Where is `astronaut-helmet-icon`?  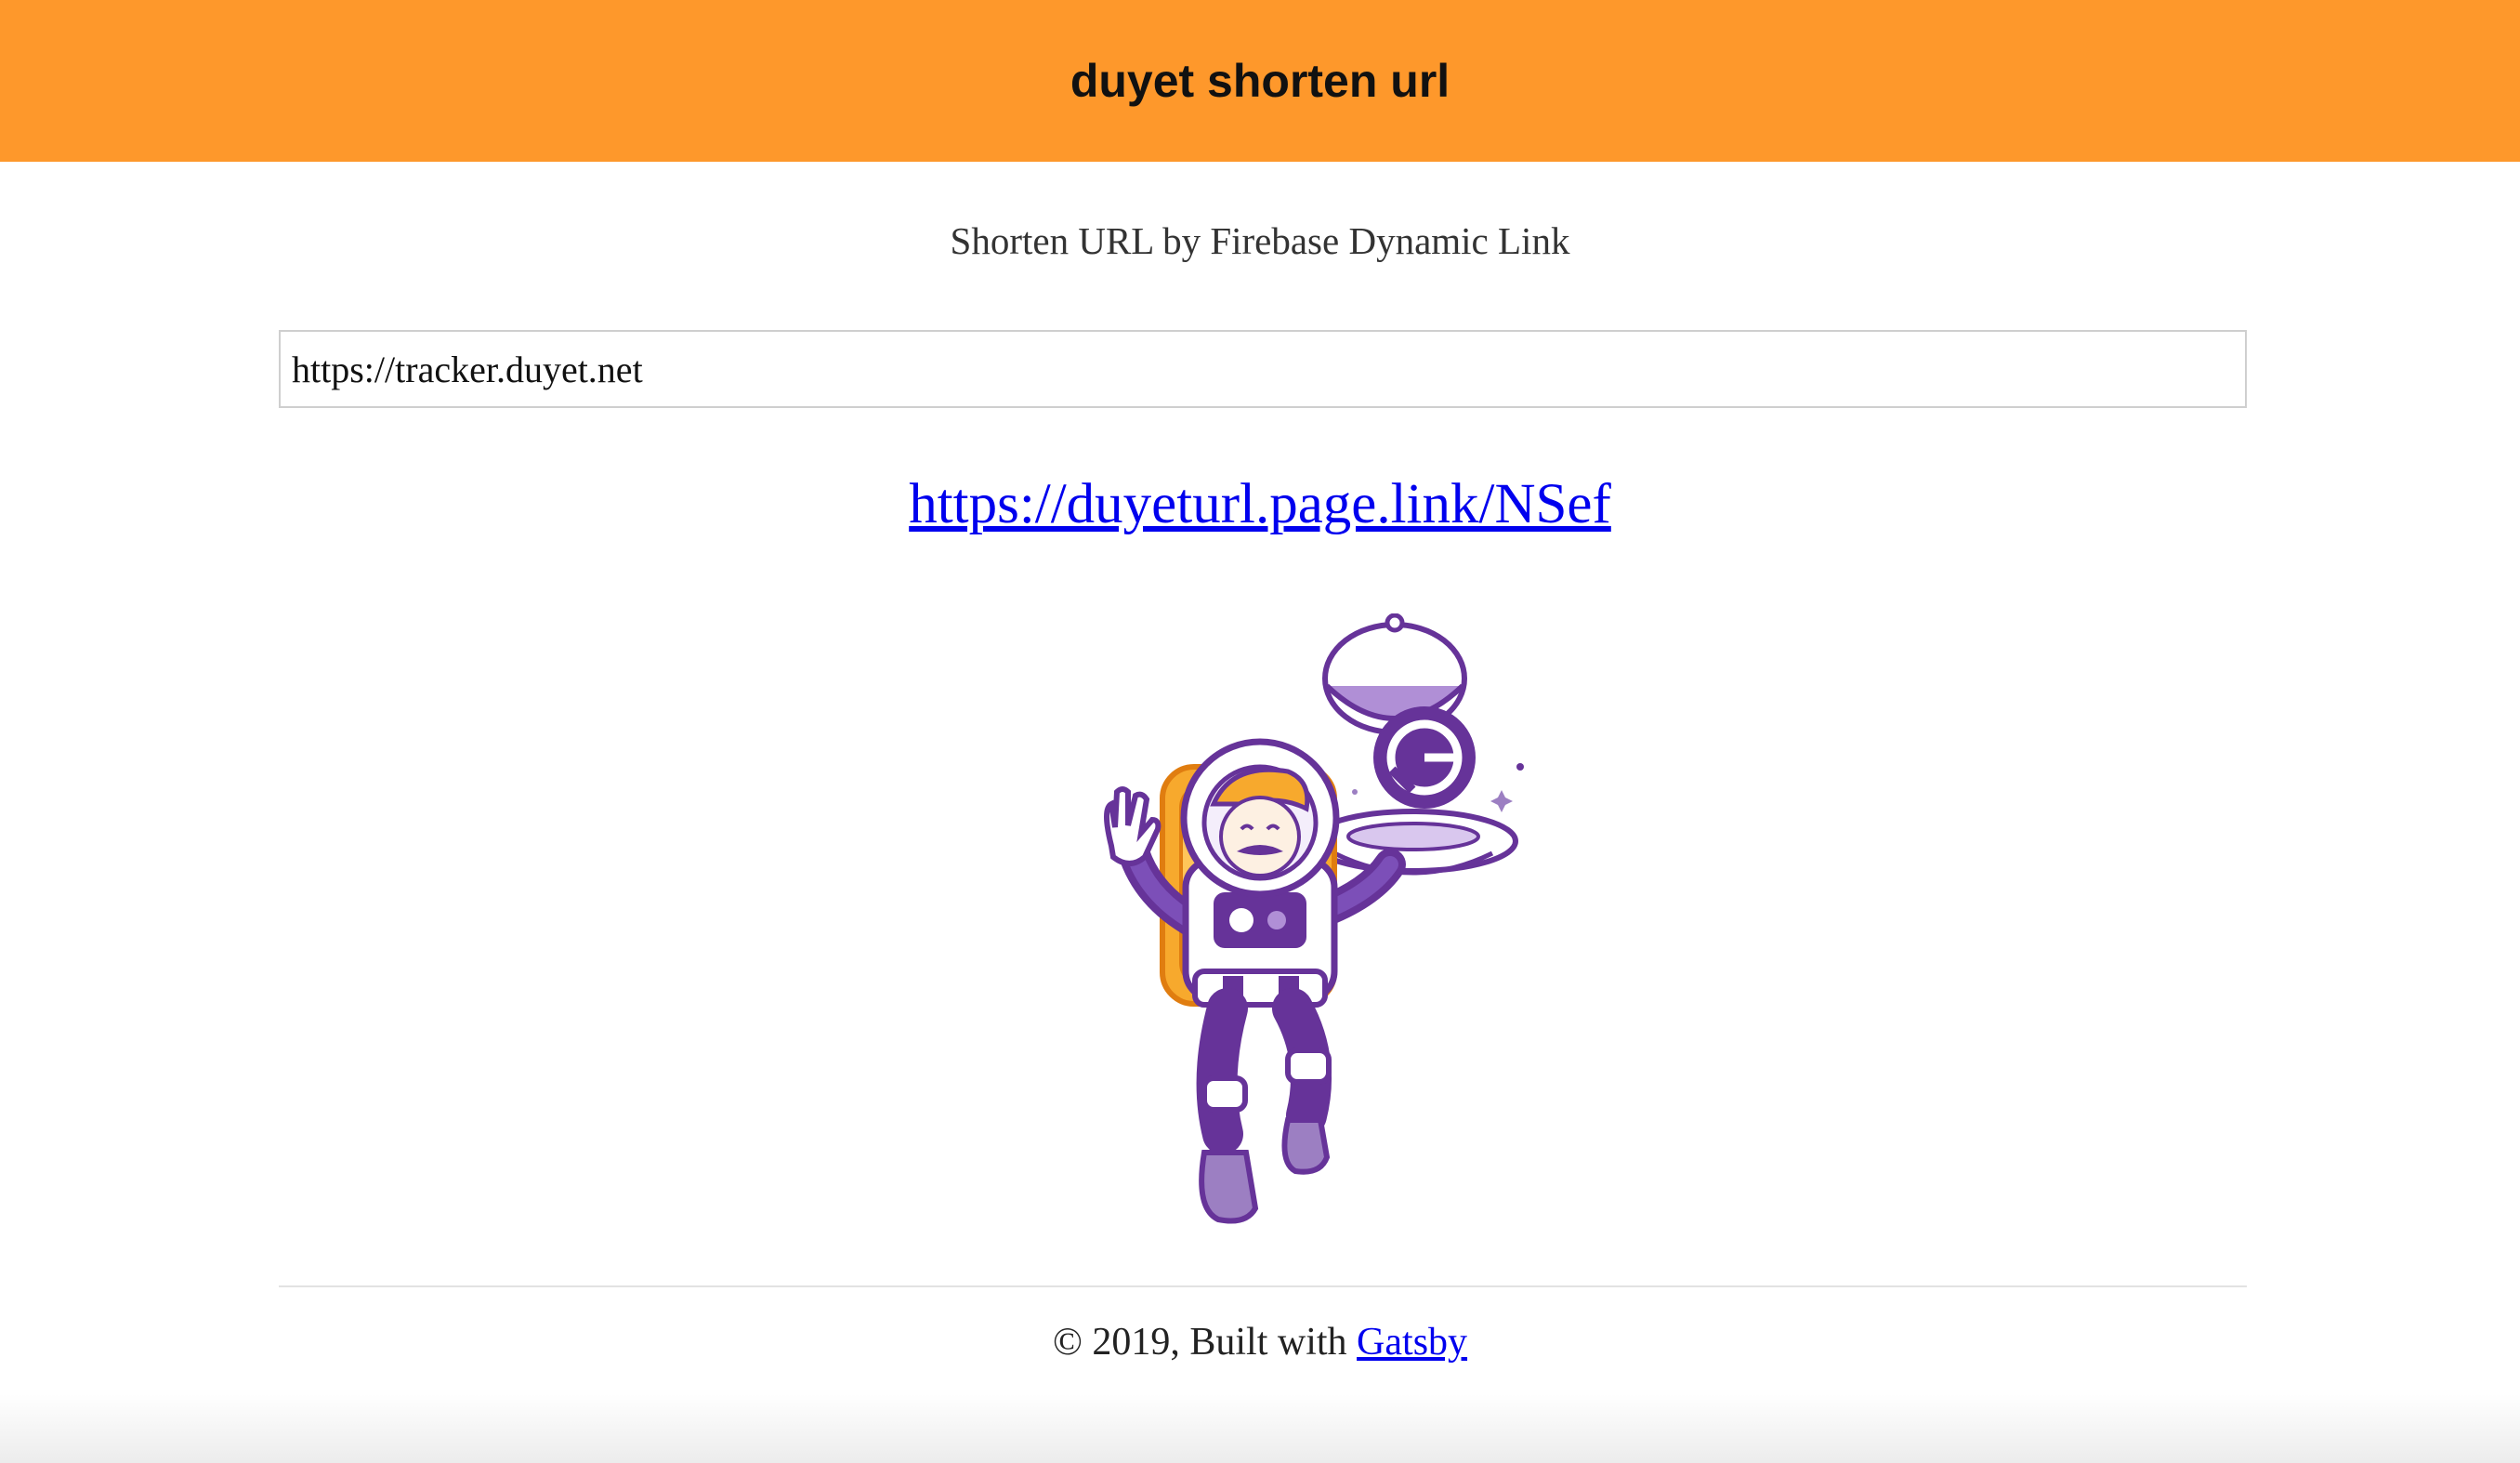 astronaut-helmet-icon is located at coordinates (1260, 818).